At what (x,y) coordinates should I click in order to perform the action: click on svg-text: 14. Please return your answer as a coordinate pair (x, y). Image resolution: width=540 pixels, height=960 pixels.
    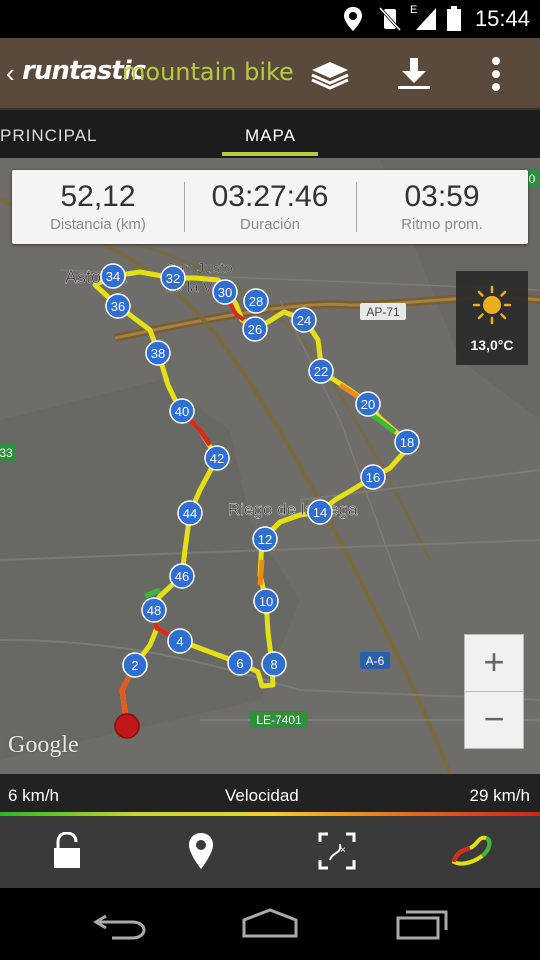
    Looking at the image, I should click on (320, 512).